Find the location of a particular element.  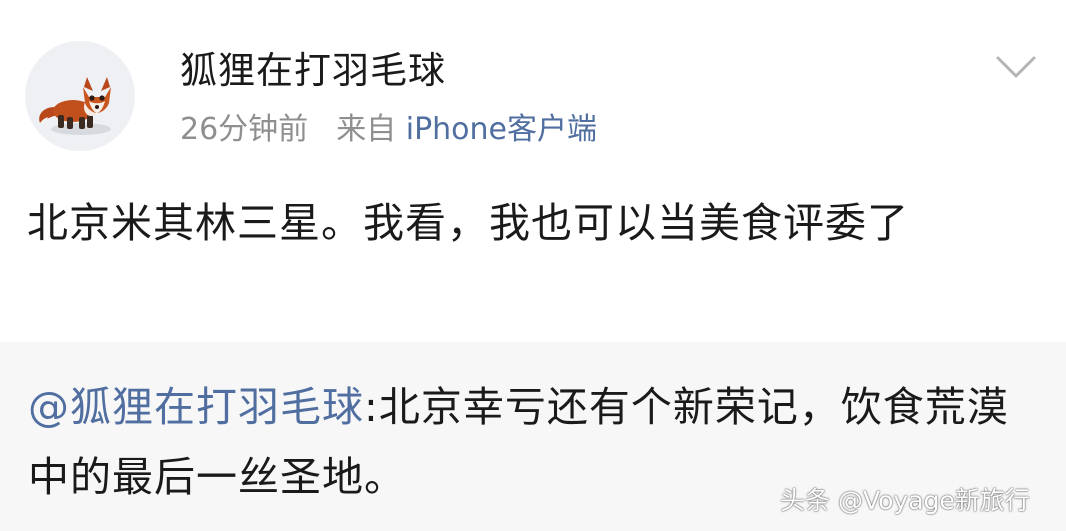

watermark-text: 头条 @Voyage新旅行 is located at coordinates (905, 500).